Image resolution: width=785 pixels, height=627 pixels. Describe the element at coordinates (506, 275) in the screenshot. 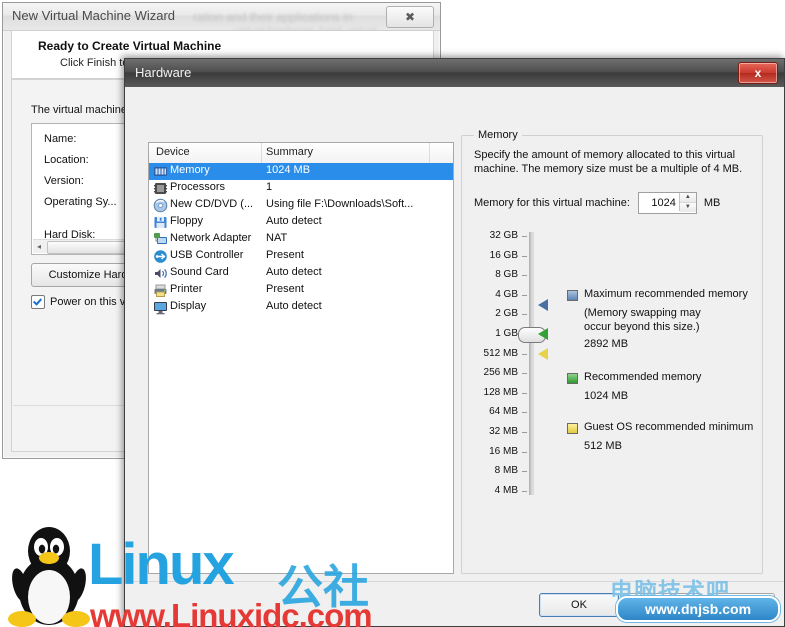

I see `slider-tick-label: 8 GB` at that location.